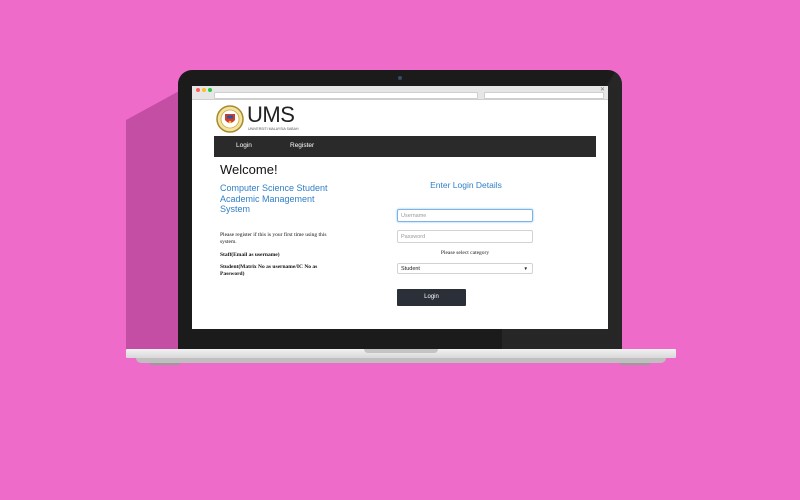 This screenshot has width=800, height=500. What do you see at coordinates (401, 353) in the screenshot?
I see `laptop-base` at bounding box center [401, 353].